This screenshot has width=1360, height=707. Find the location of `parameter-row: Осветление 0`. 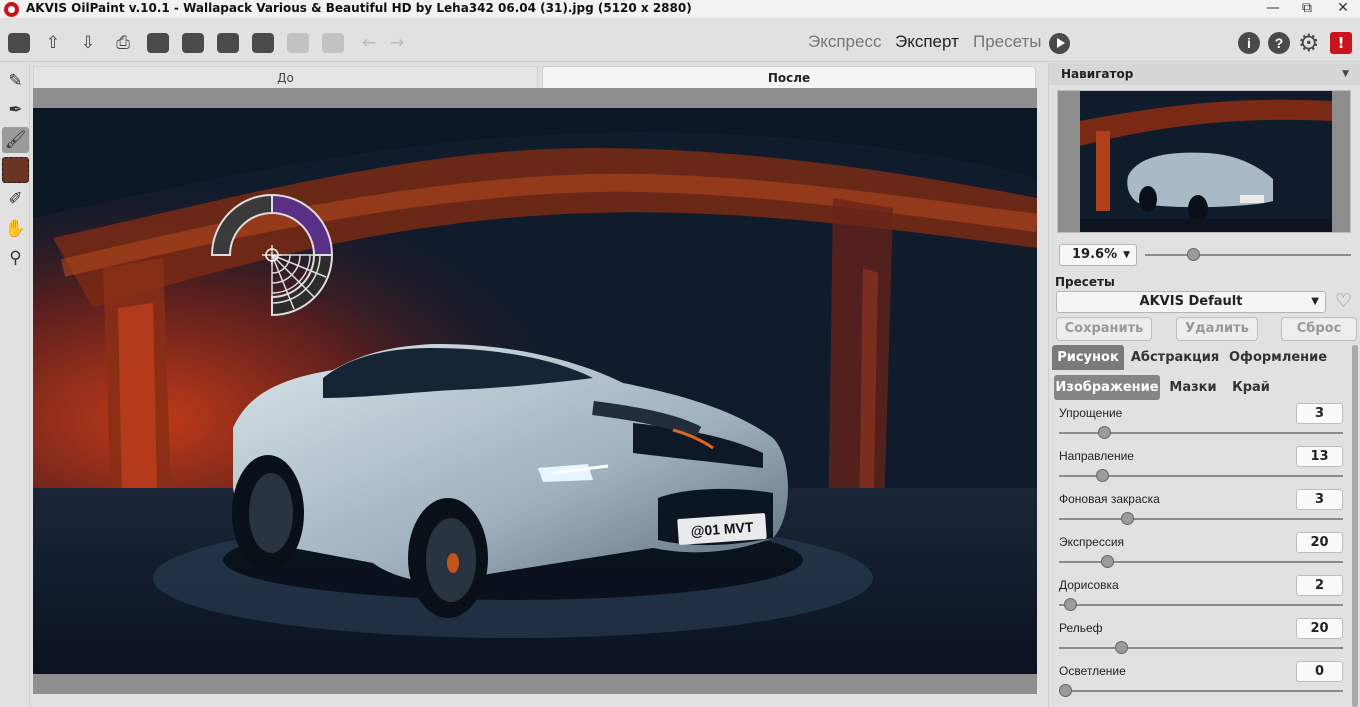

parameter-row: Осветление 0 is located at coordinates (1199, 682).